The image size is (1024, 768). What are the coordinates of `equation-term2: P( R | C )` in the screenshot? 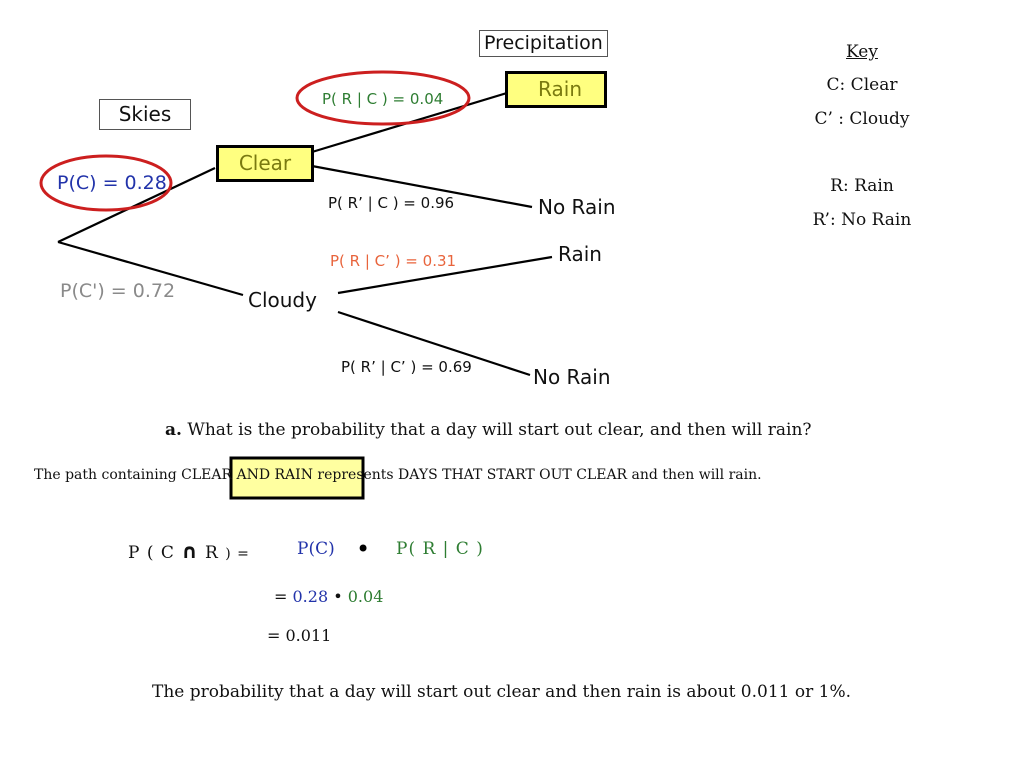 It's located at (440, 549).